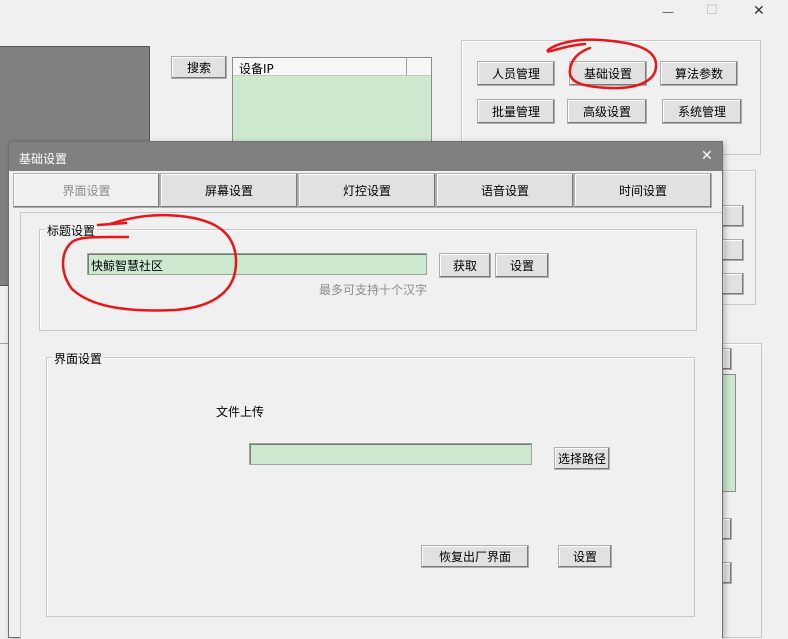  What do you see at coordinates (465, 265) in the screenshot?
I see `get-title-button: 获取` at bounding box center [465, 265].